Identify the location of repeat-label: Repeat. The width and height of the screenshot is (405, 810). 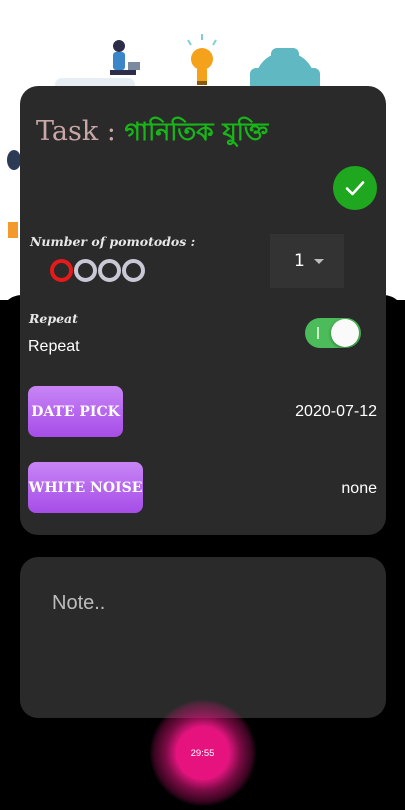
(54, 346).